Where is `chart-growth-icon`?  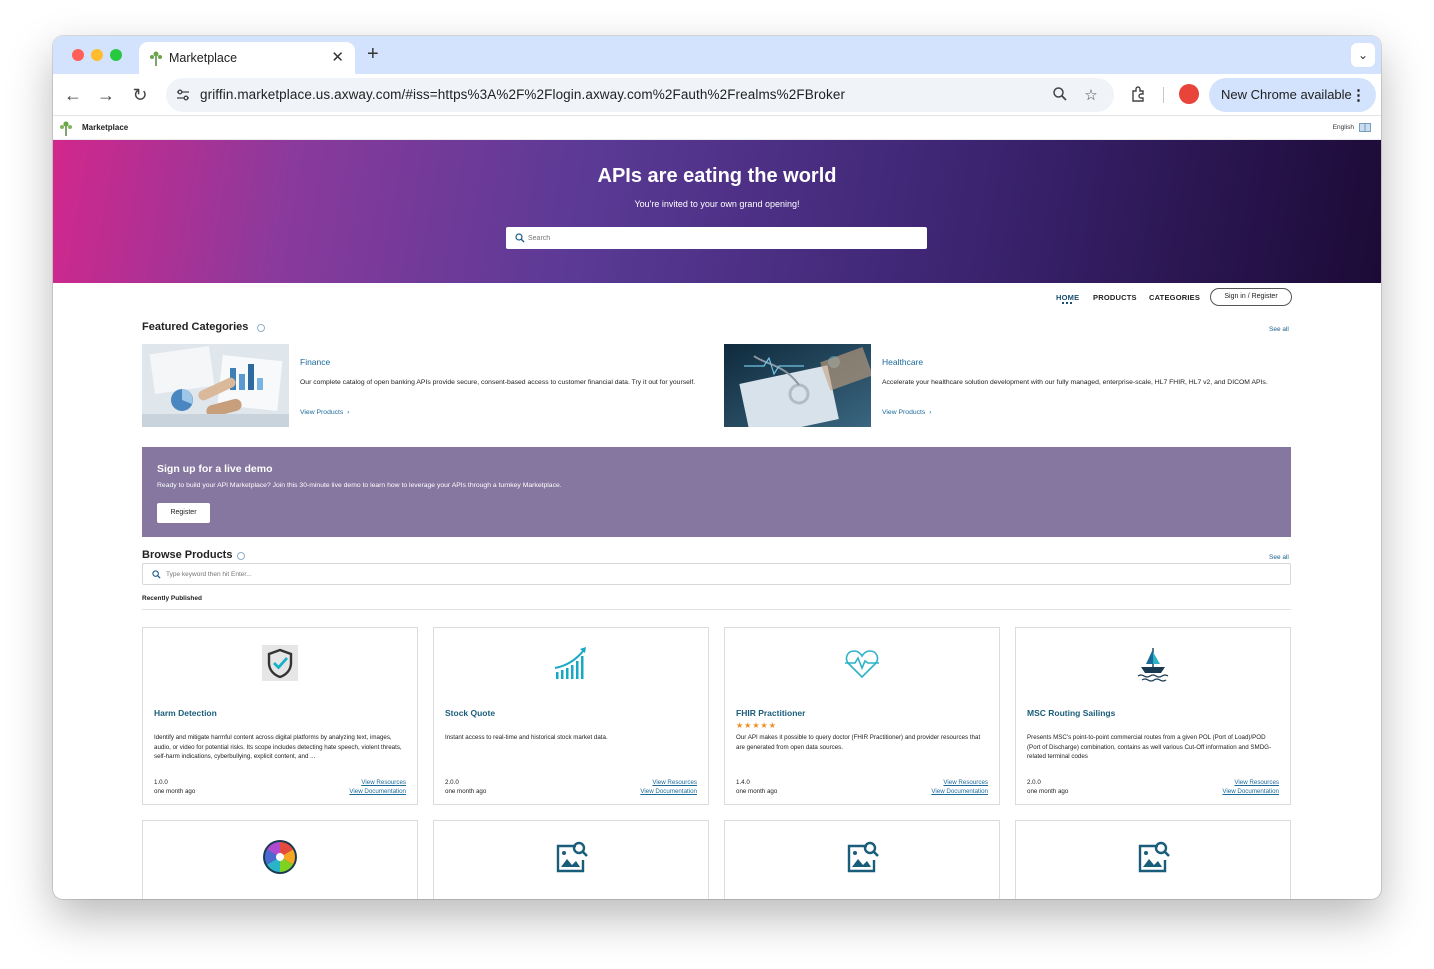
chart-growth-icon is located at coordinates (570, 663).